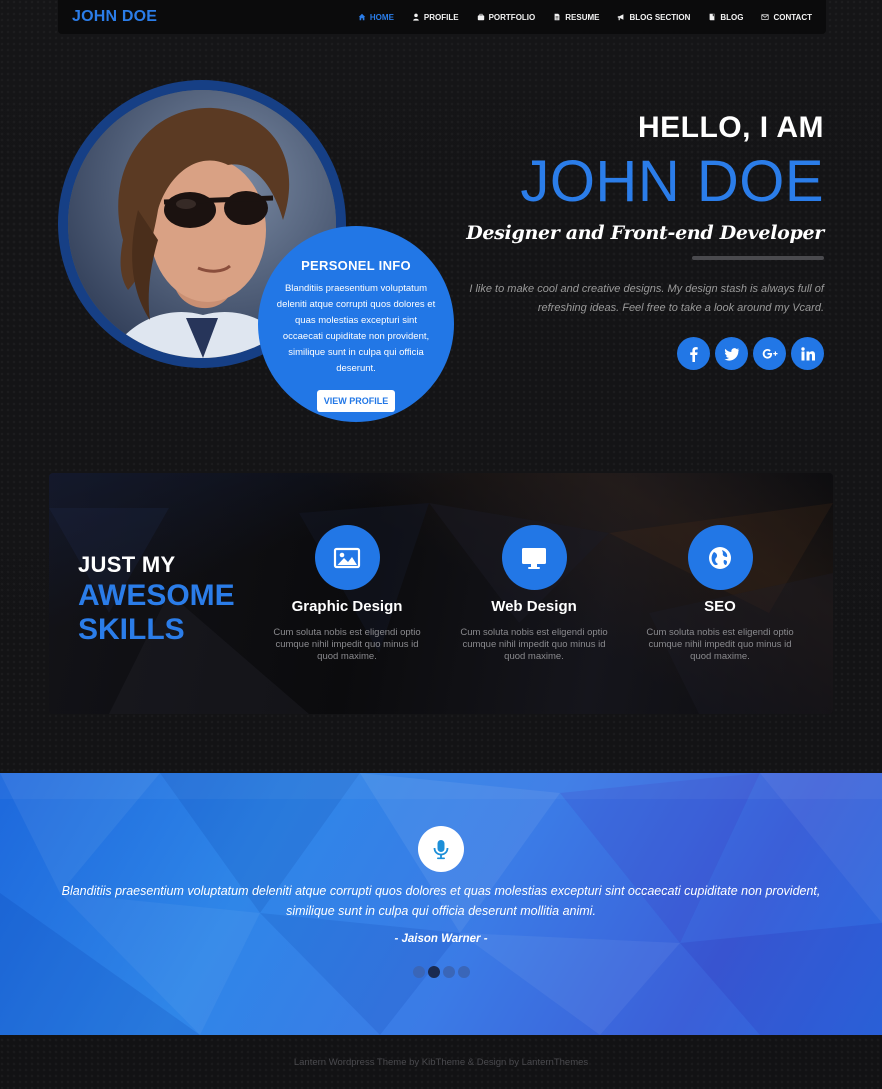  I want to click on site-brand: JOHN DOE, so click(114, 17).